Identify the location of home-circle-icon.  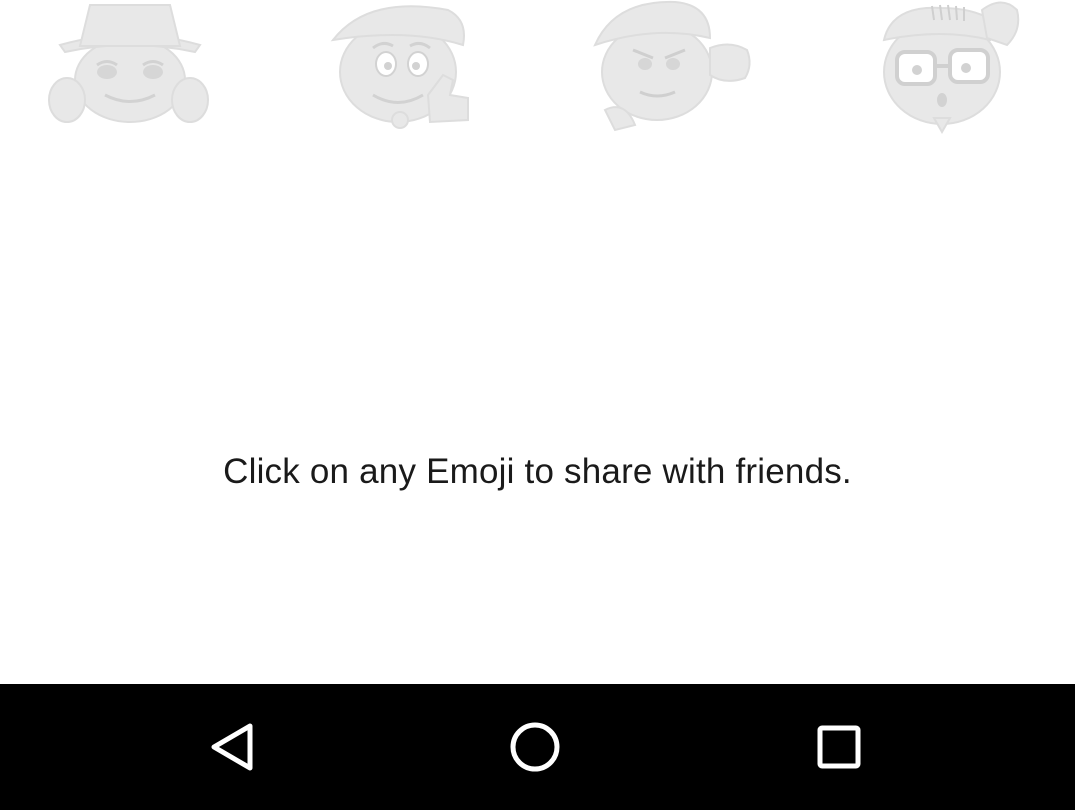
(535, 747).